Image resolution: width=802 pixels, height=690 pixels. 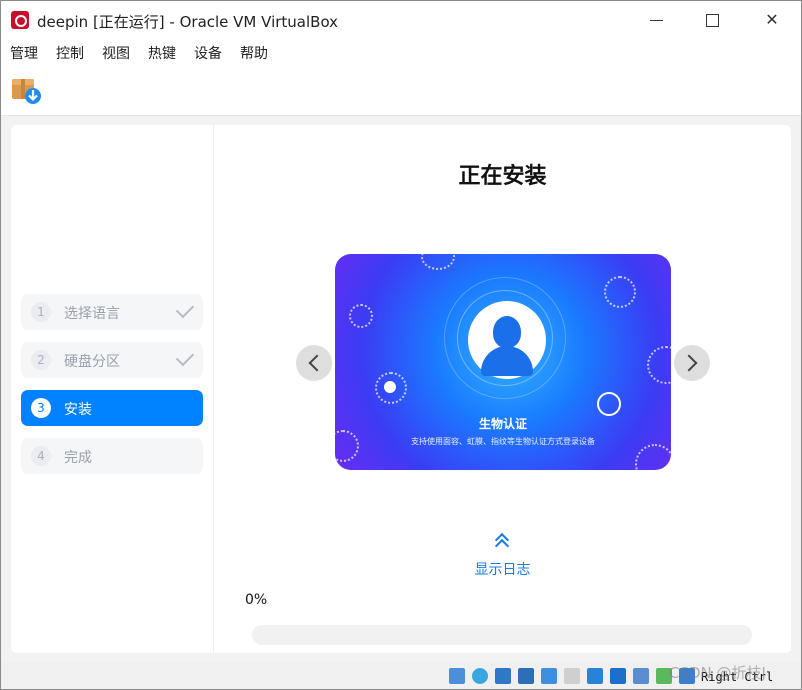 I want to click on maximize-button, so click(x=712, y=20).